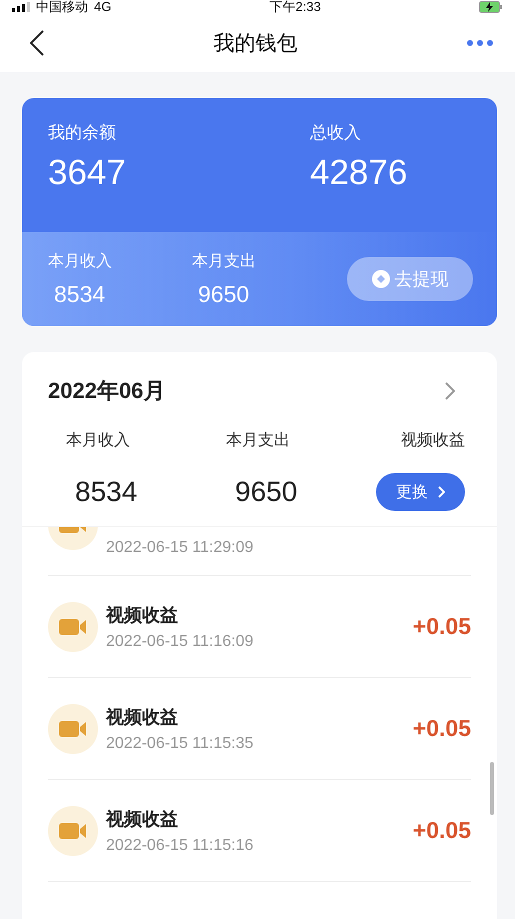 This screenshot has width=515, height=919. I want to click on battery-charging-icon, so click(491, 7).